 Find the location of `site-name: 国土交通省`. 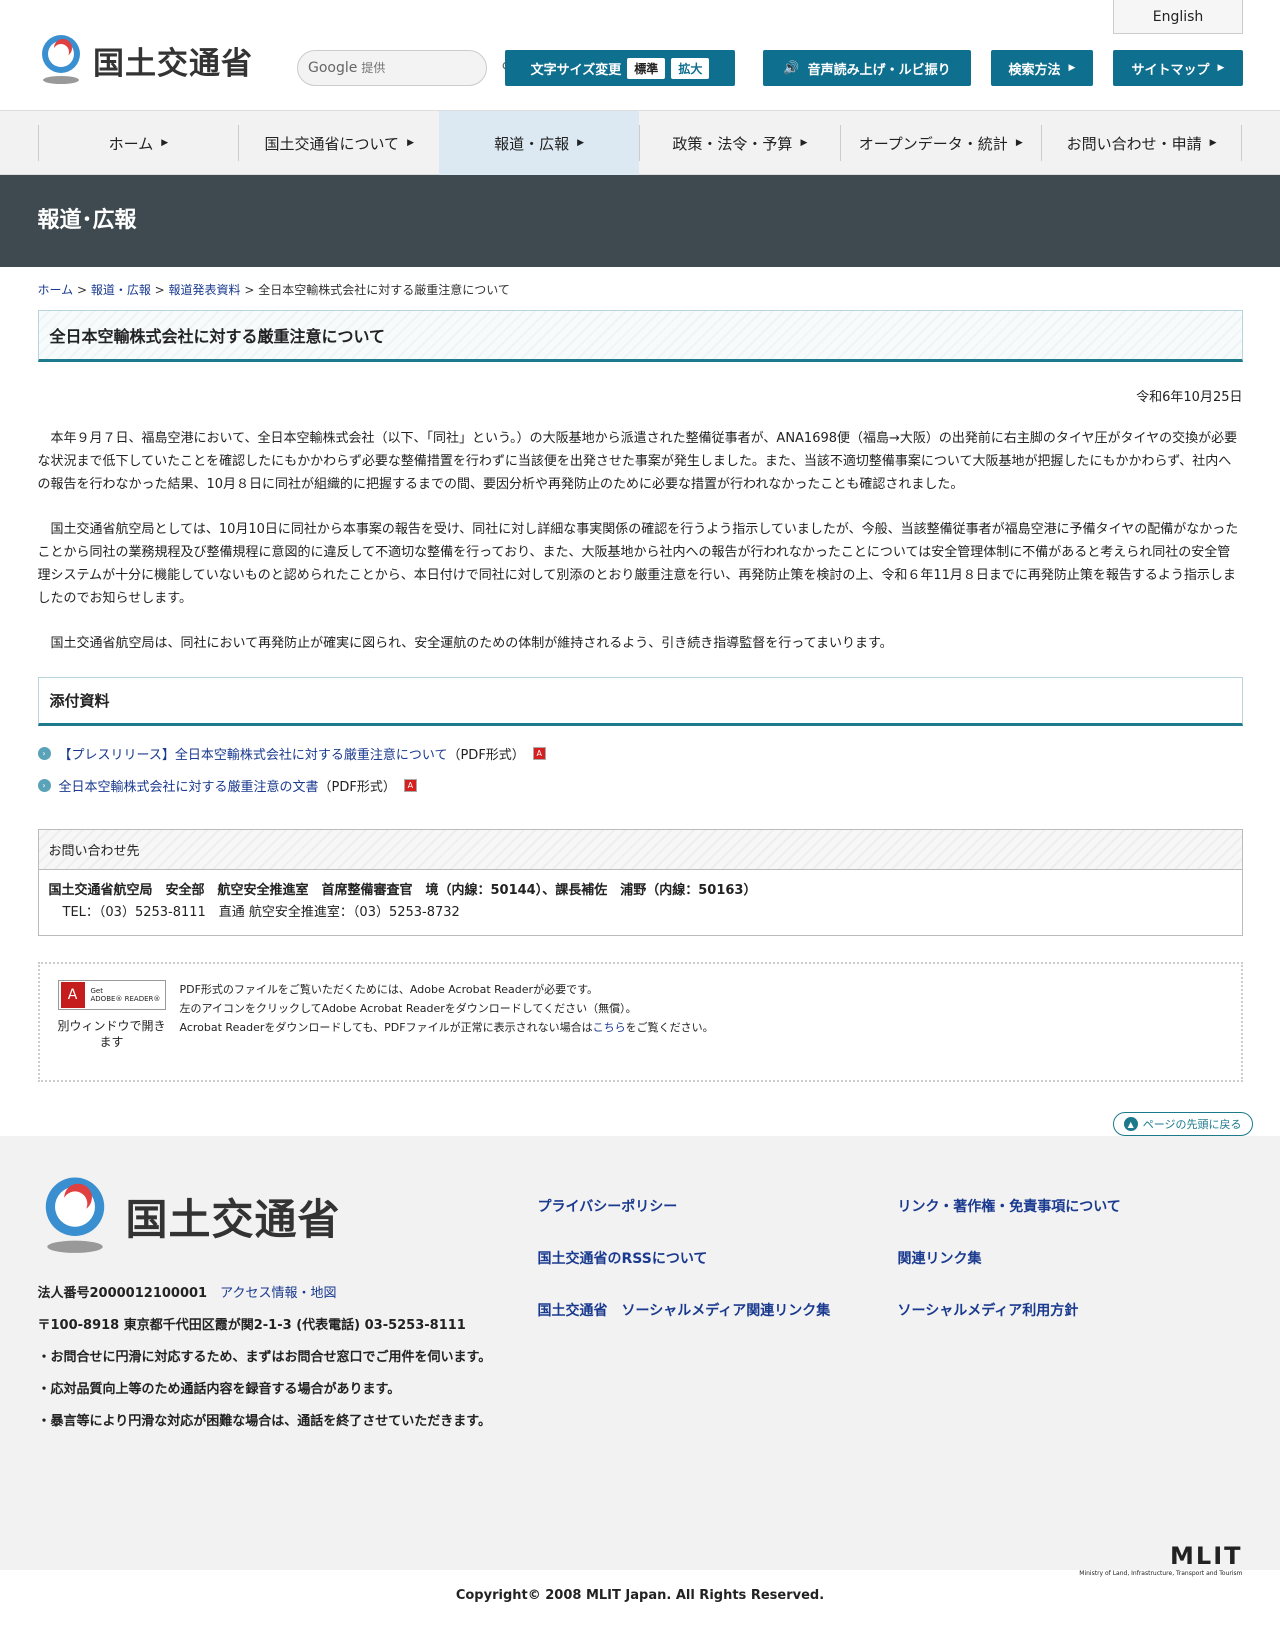

site-name: 国土交通省 is located at coordinates (173, 63).